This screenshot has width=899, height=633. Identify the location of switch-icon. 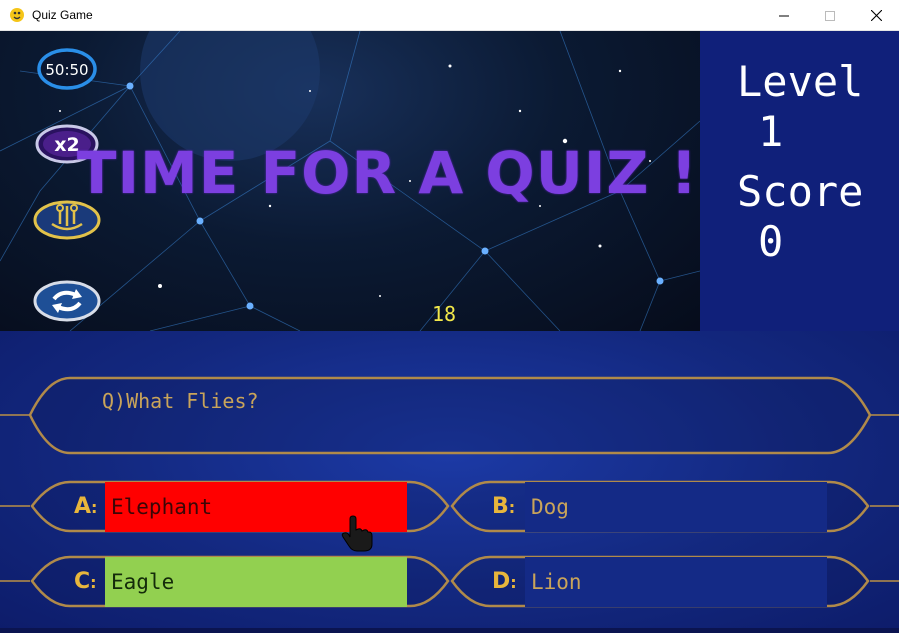
(67, 301).